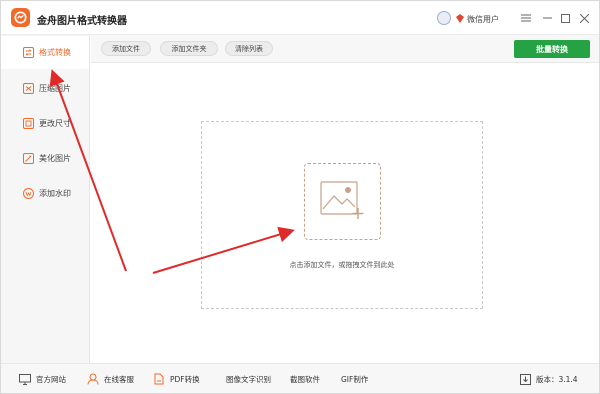 Image resolution: width=600 pixels, height=394 pixels. Describe the element at coordinates (565, 18) in the screenshot. I see `maximize-icon` at that location.